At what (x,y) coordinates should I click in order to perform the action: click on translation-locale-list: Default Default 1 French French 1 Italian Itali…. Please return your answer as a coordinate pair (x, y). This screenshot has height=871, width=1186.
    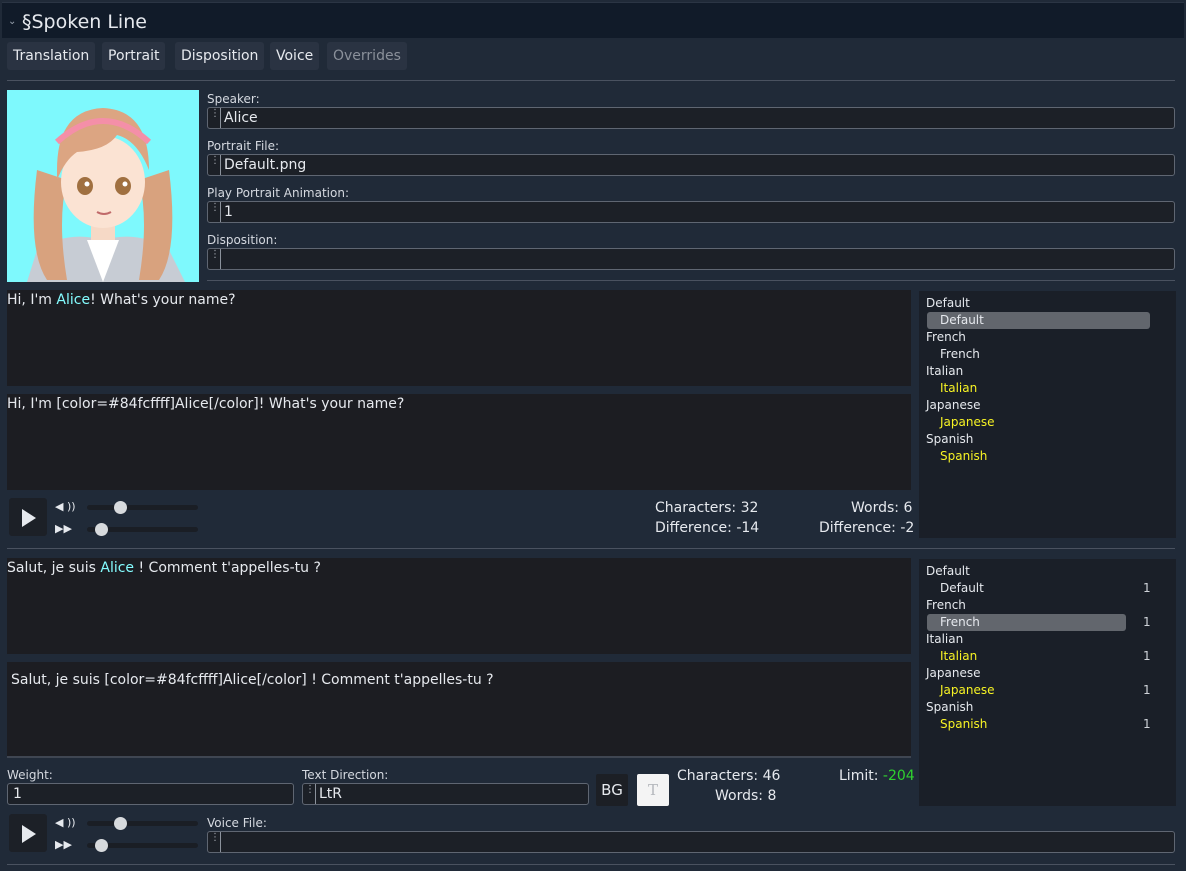
    Looking at the image, I should click on (1047, 682).